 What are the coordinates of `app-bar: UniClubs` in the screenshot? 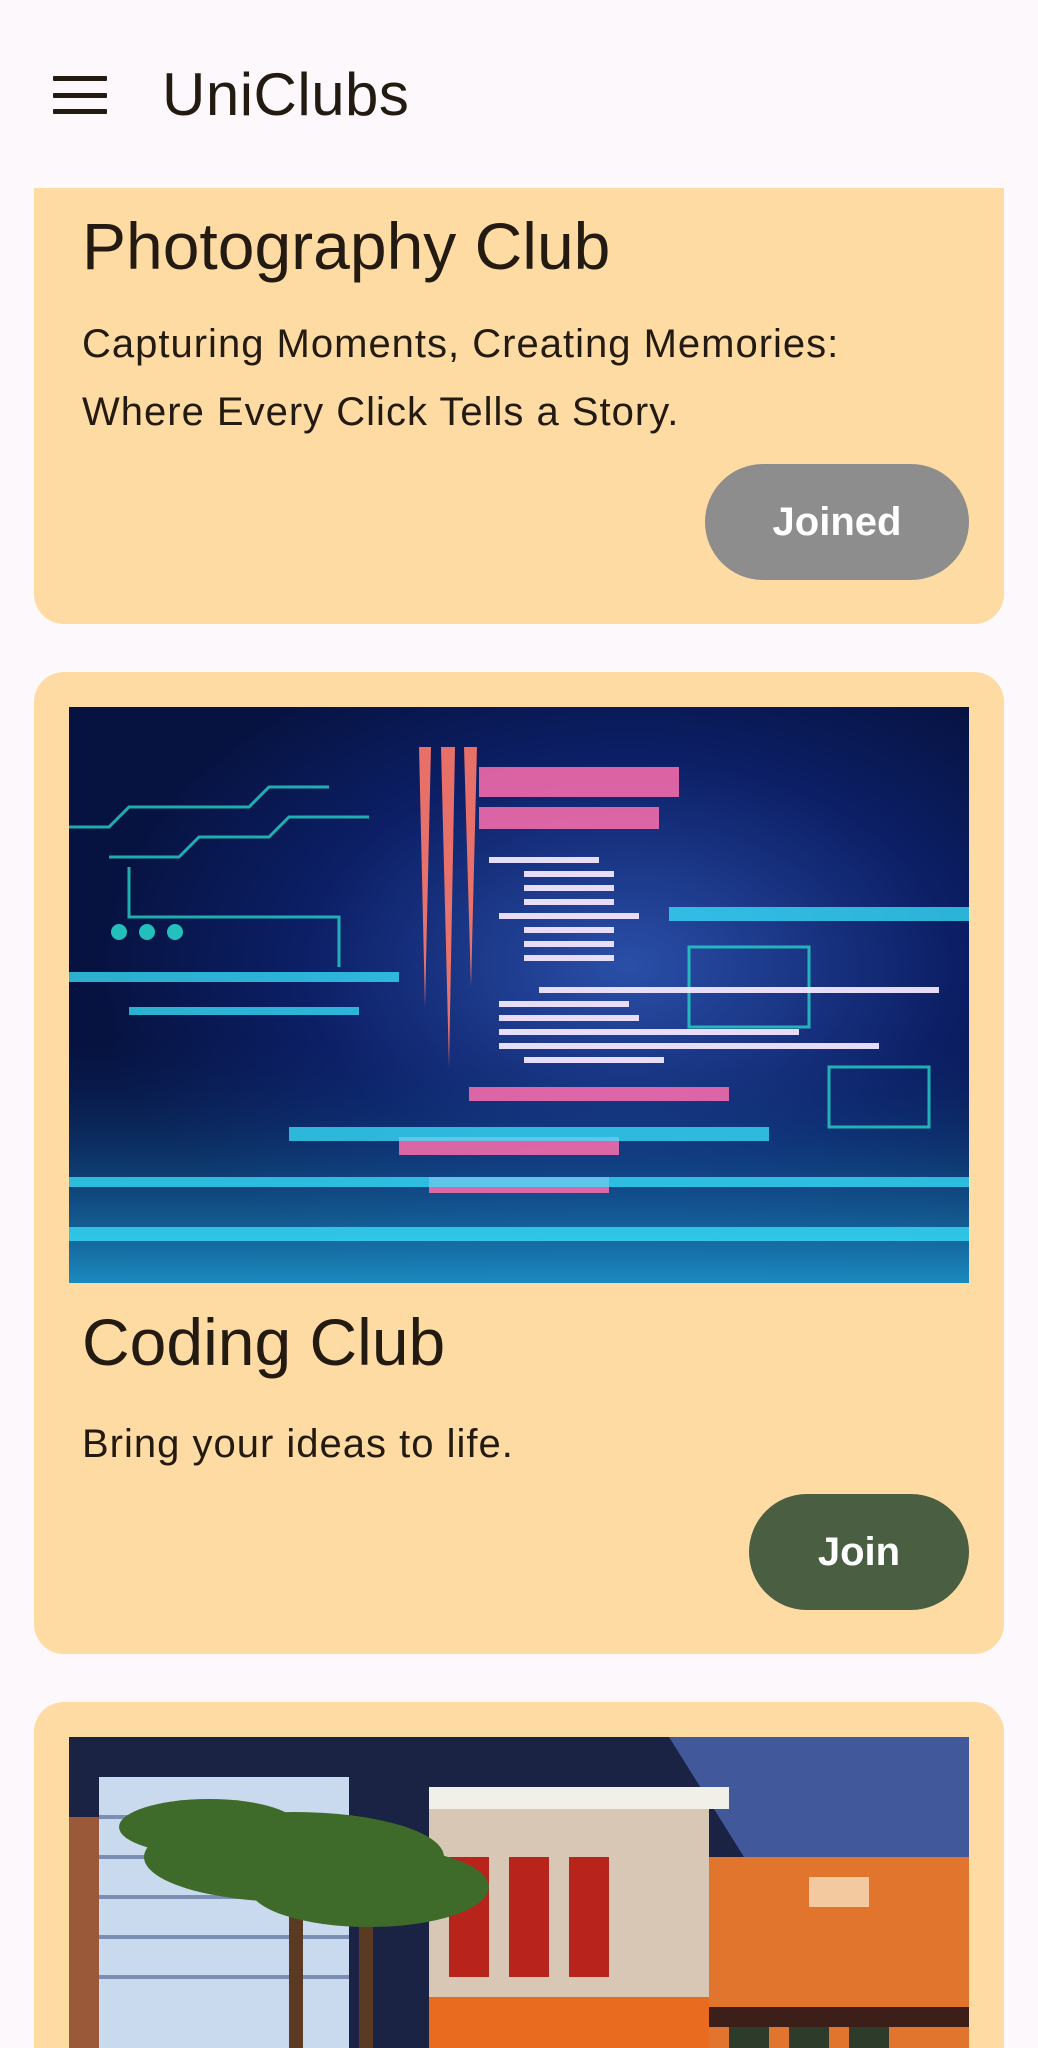 It's located at (519, 94).